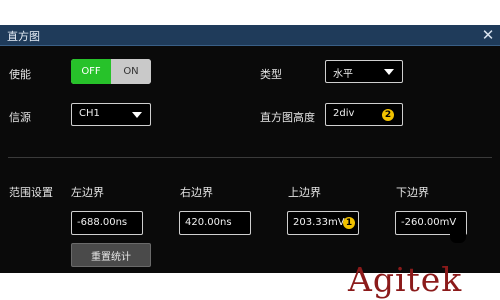 This screenshot has height=300, width=500. I want to click on range-settings-label: 范围设置, so click(31, 192).